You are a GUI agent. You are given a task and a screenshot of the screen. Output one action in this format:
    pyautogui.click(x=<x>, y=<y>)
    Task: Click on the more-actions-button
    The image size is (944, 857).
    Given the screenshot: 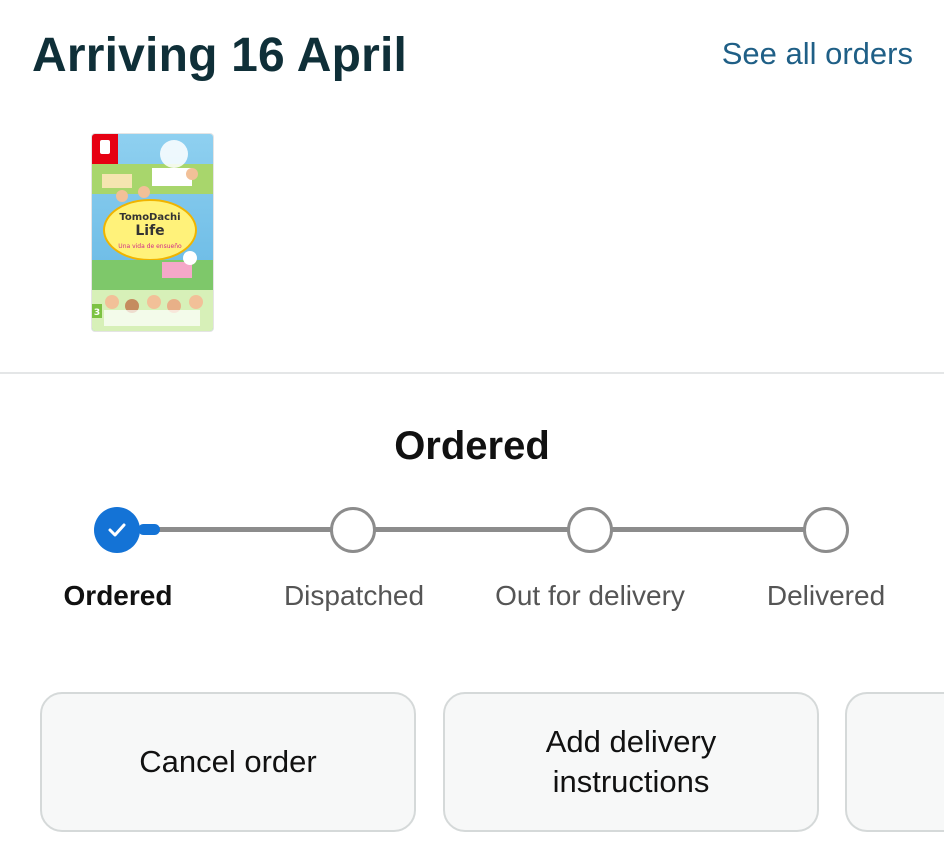 What is the action you would take?
    pyautogui.click(x=894, y=762)
    